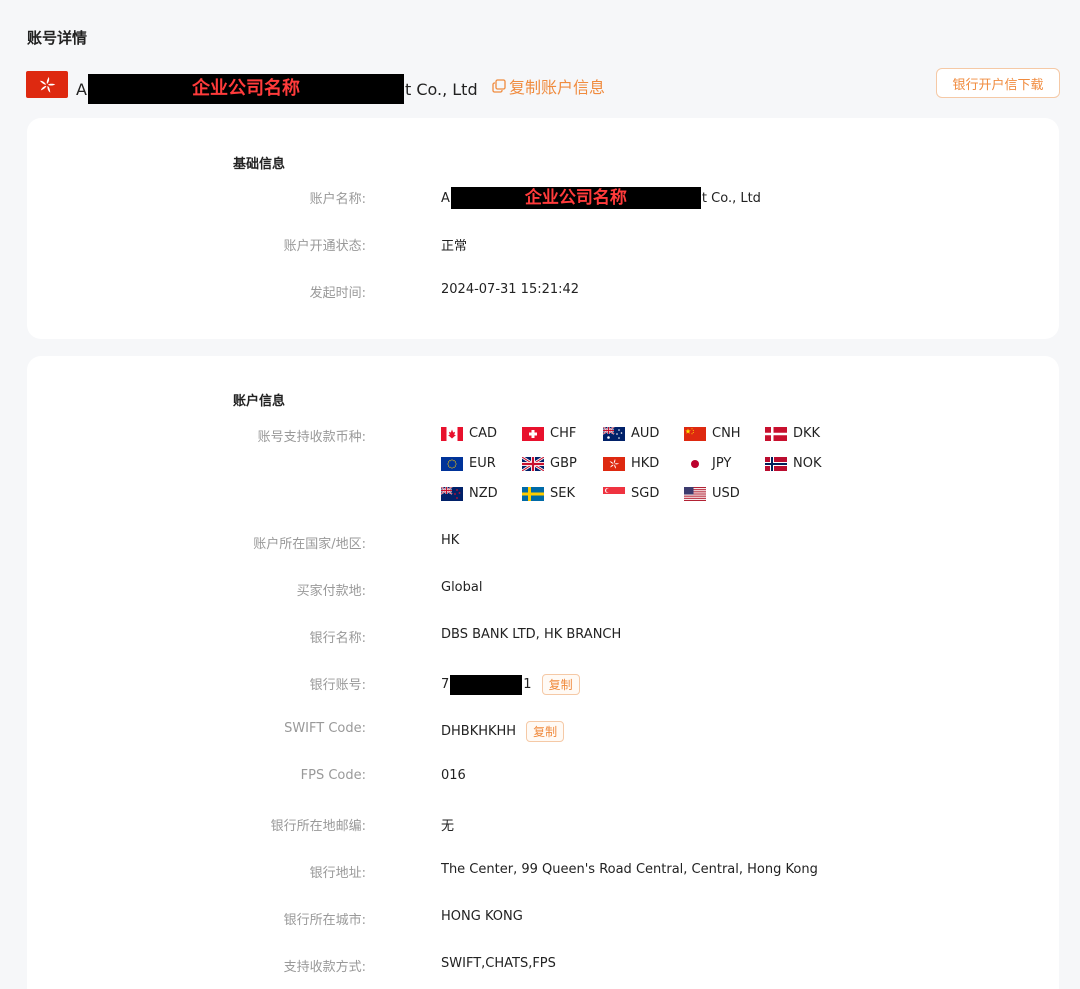 The width and height of the screenshot is (1080, 989). I want to click on bank-address-label: 银行地址:, so click(337, 873).